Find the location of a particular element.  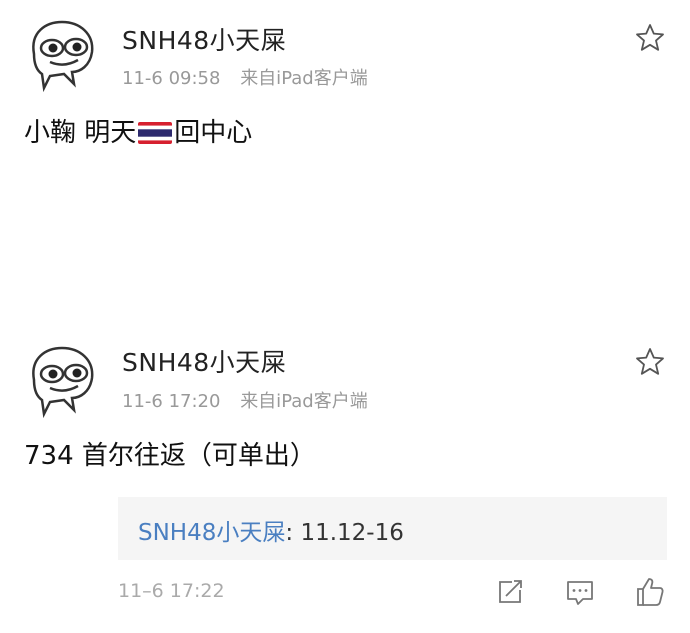

thailand-flag-icon is located at coordinates (155, 133).